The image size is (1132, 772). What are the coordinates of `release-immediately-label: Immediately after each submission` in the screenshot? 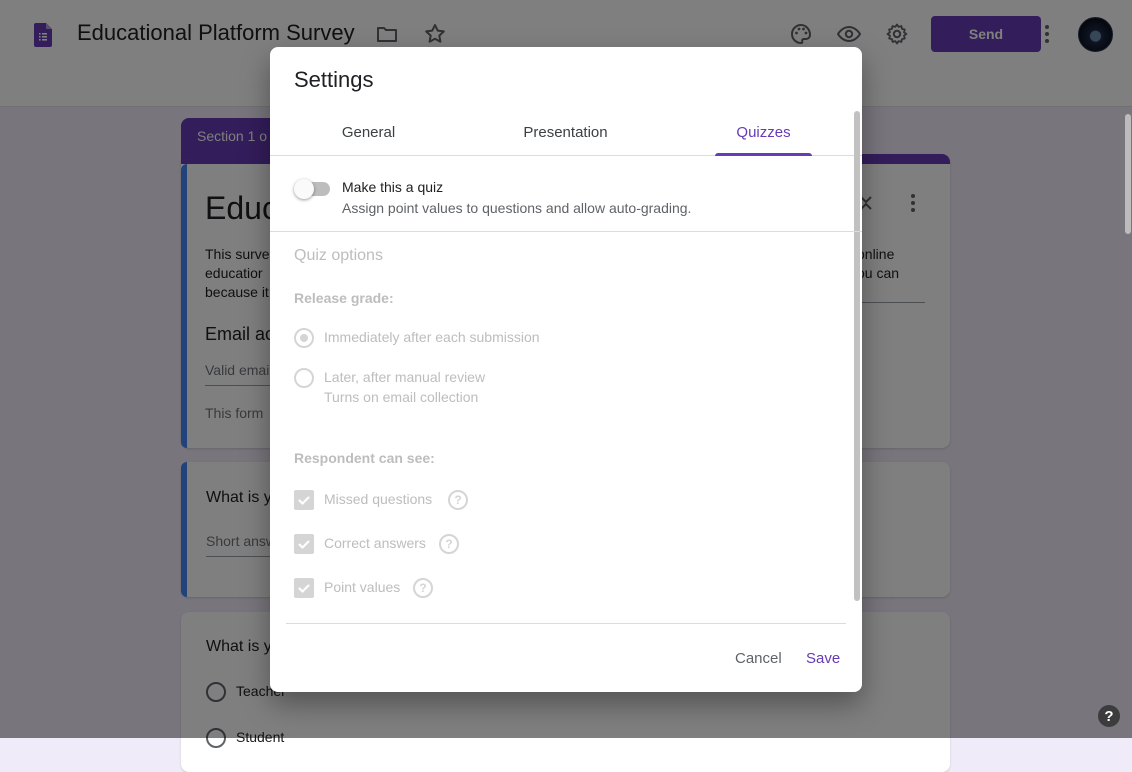 It's located at (432, 337).